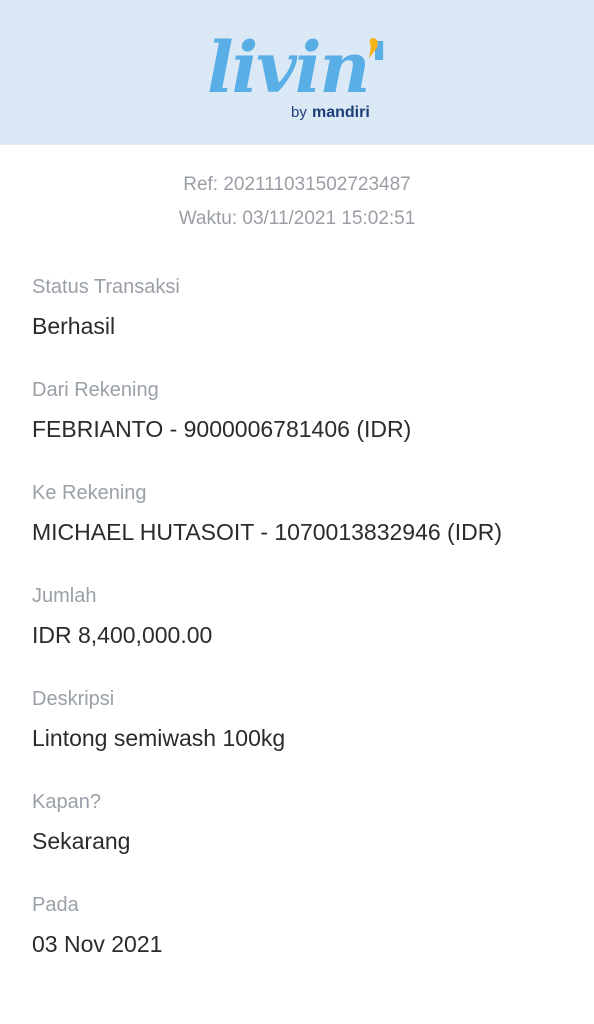  I want to click on logo-wordmark: livin', so click(297, 67).